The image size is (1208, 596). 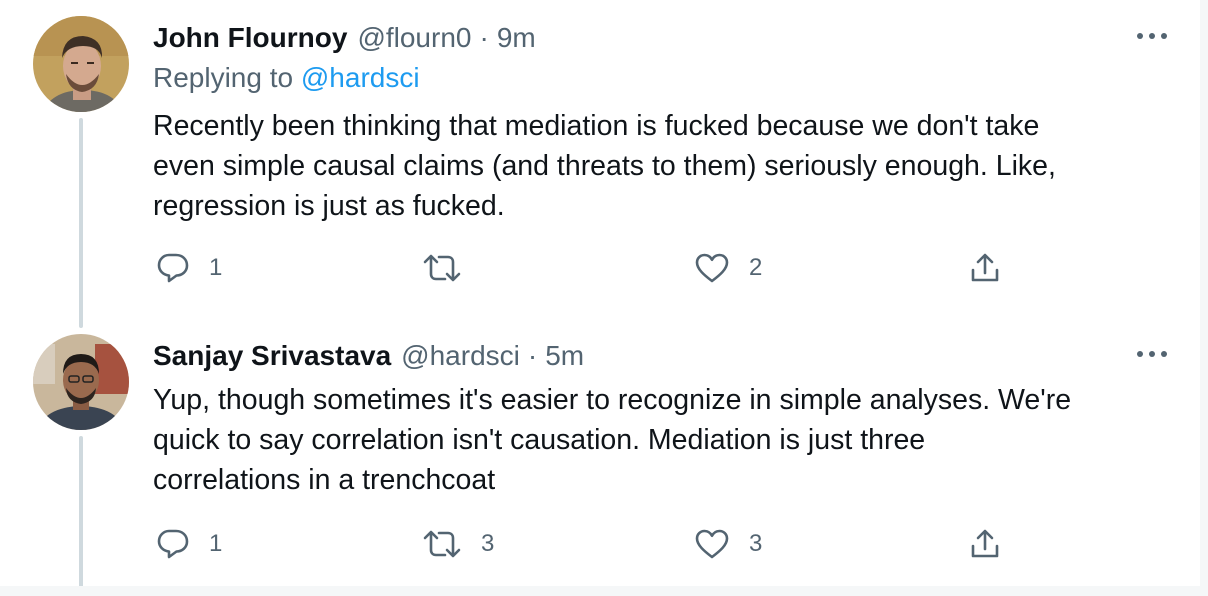 I want to click on retweet-button, so click(x=452, y=268).